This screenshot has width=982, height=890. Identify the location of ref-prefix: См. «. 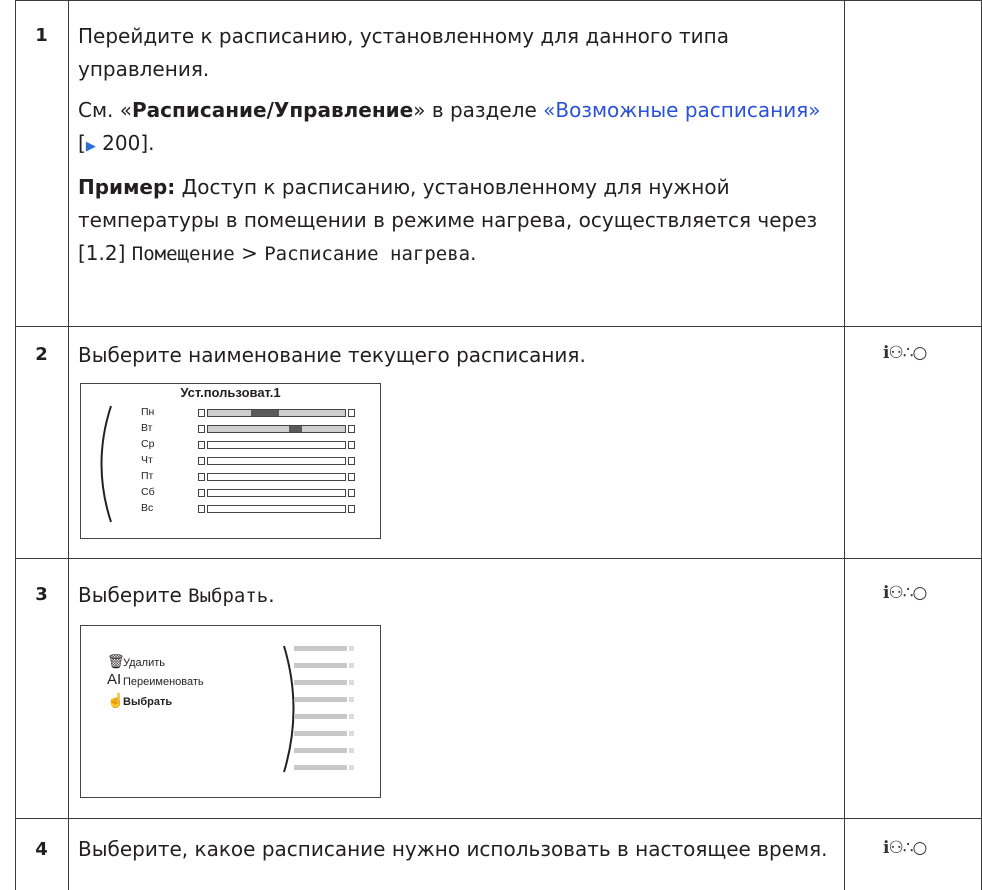
(105, 110).